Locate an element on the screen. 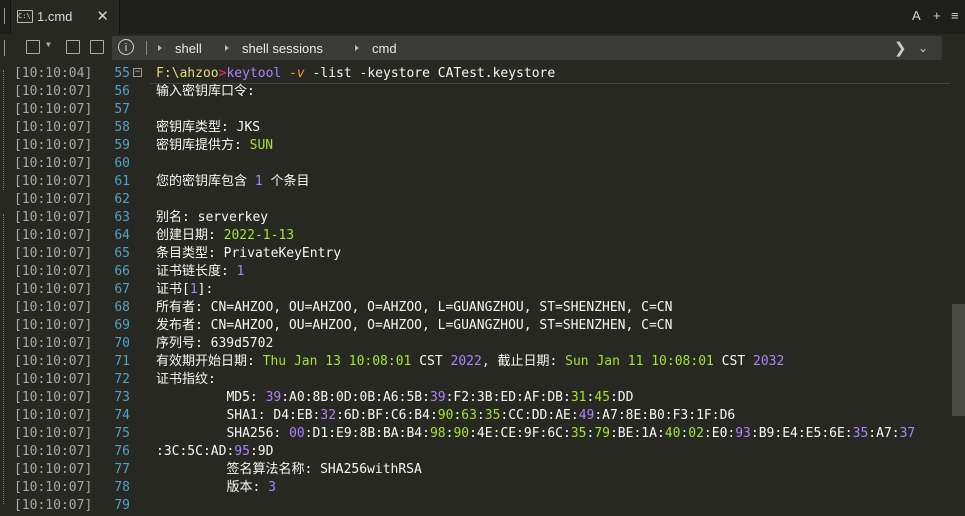  breadcrumb-shell: shell is located at coordinates (188, 48).